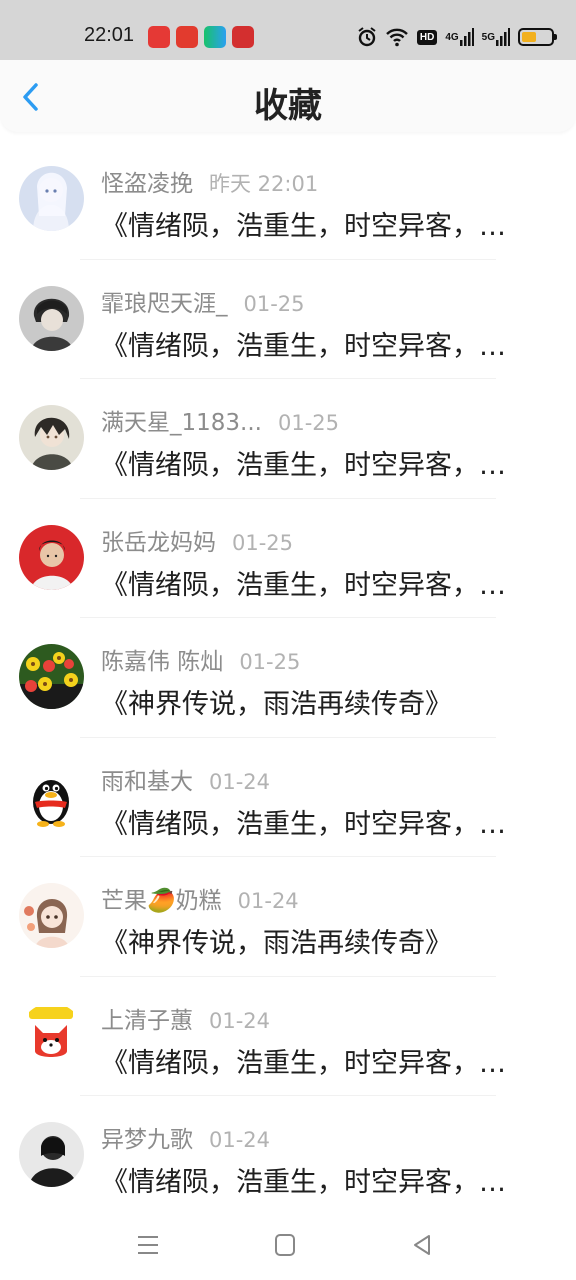 The image size is (576, 1280). What do you see at coordinates (164, 301) in the screenshot?
I see `user-name: 霏琅咫天涯_` at bounding box center [164, 301].